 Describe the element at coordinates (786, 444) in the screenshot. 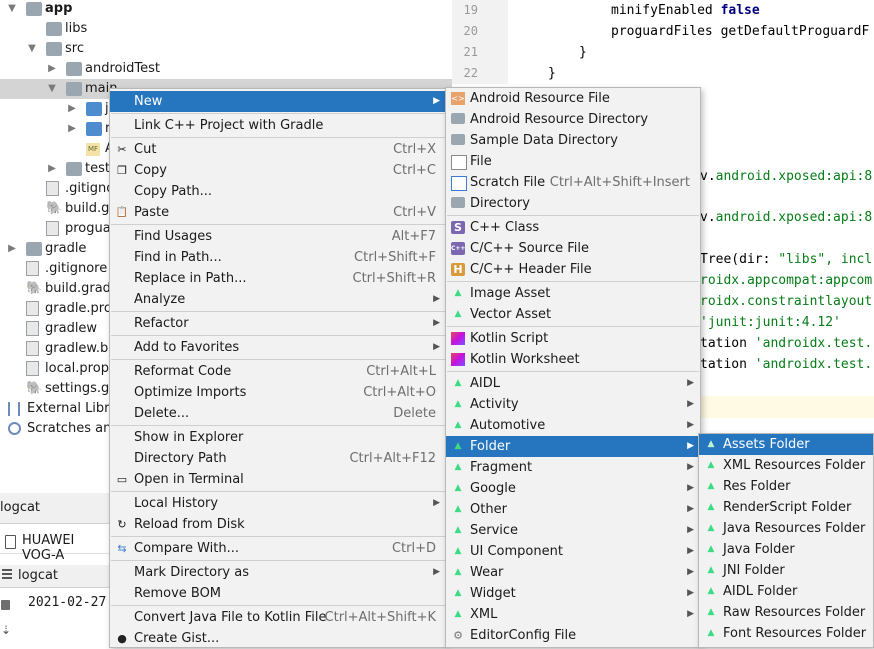

I see `menu-item: ▲ Assets Folder` at that location.